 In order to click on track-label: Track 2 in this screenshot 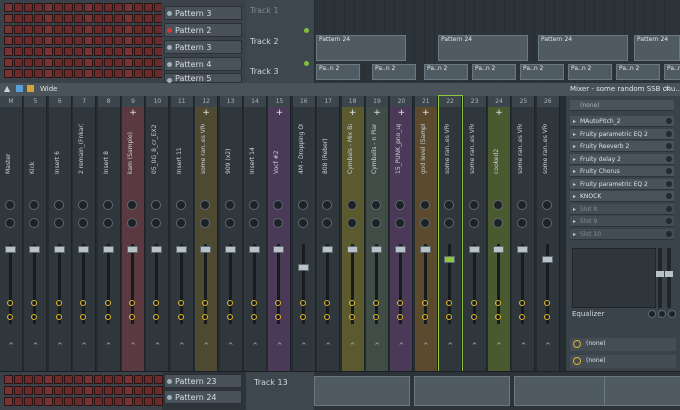, I will do `click(264, 41)`.